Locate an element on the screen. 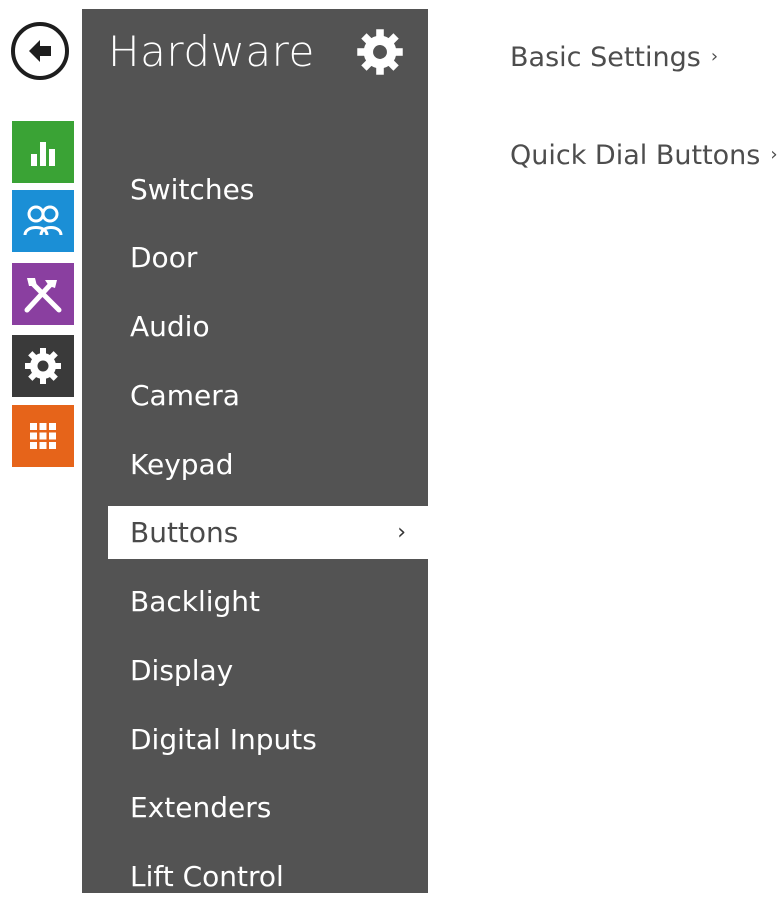 The image size is (782, 903). link-label: Quick Dial Buttons is located at coordinates (635, 155).